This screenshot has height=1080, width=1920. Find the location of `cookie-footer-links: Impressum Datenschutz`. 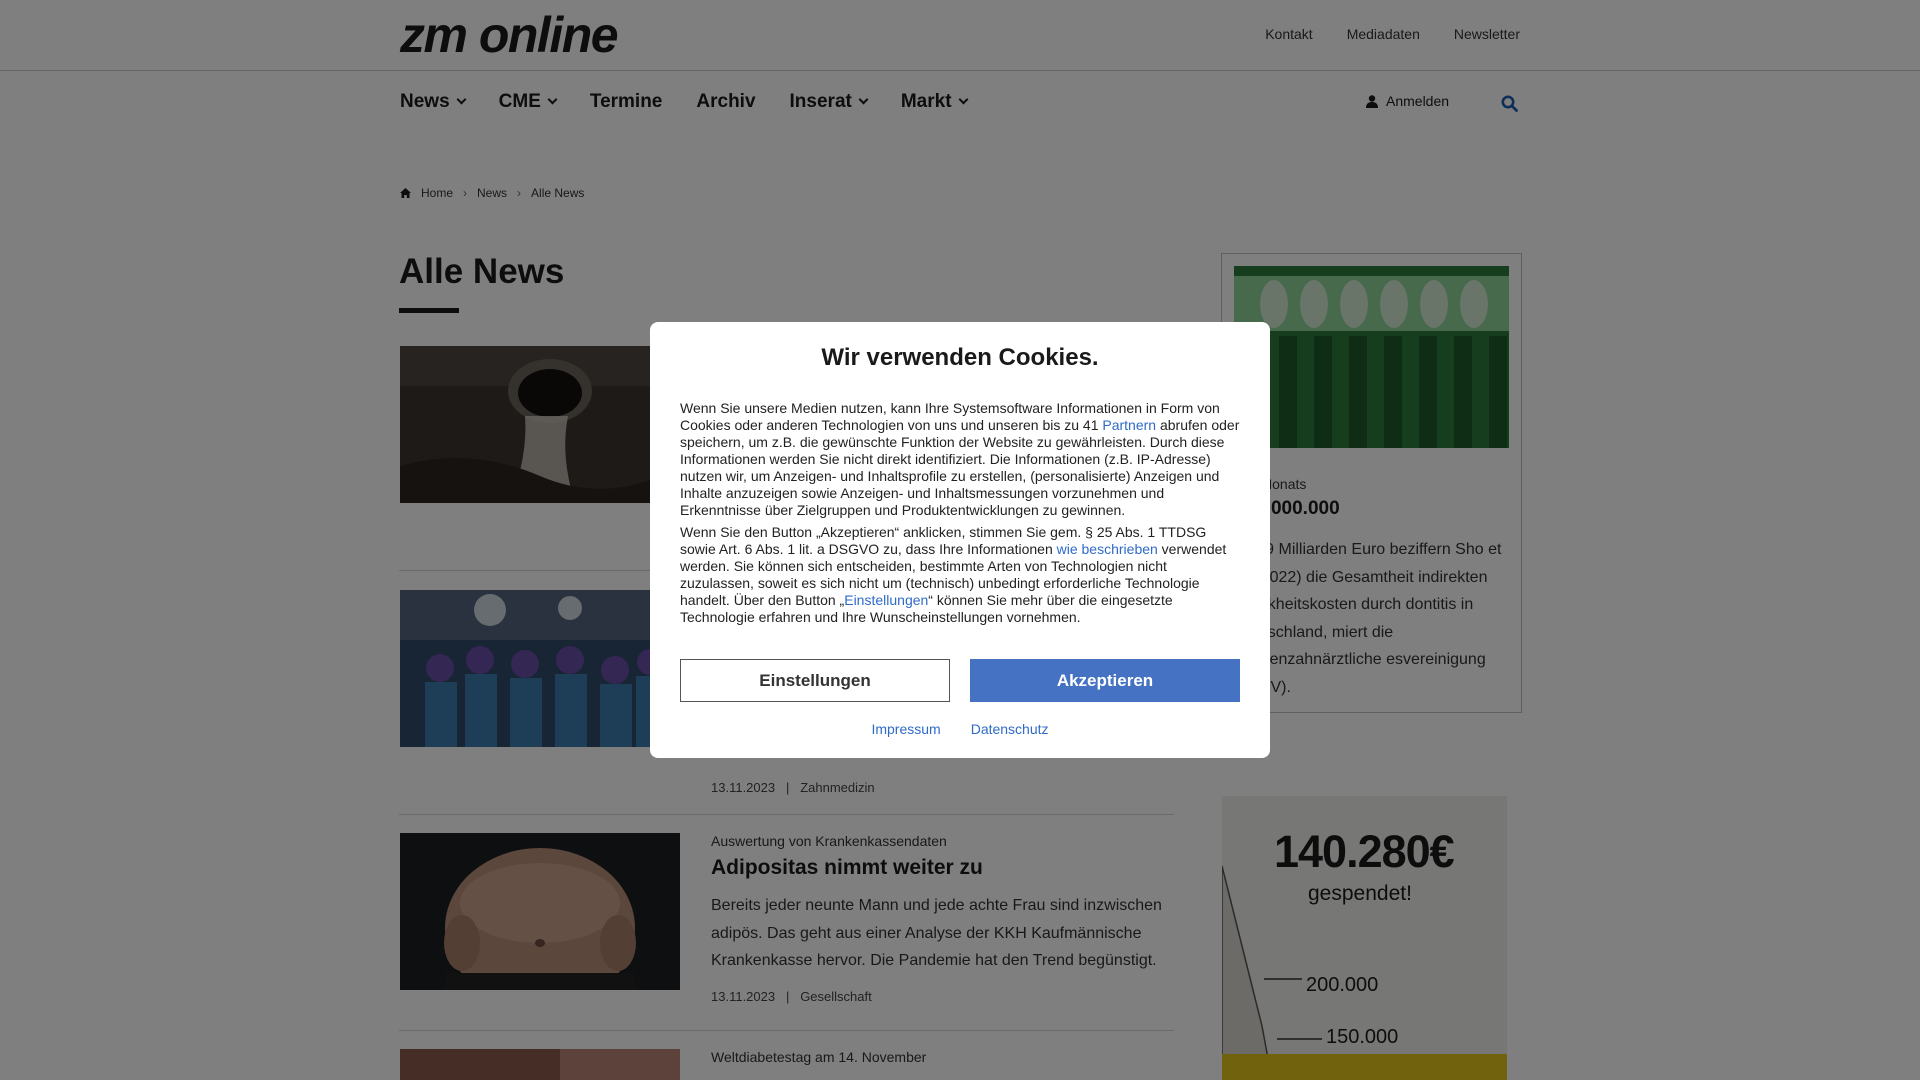

cookie-footer-links: Impressum Datenschutz is located at coordinates (960, 729).